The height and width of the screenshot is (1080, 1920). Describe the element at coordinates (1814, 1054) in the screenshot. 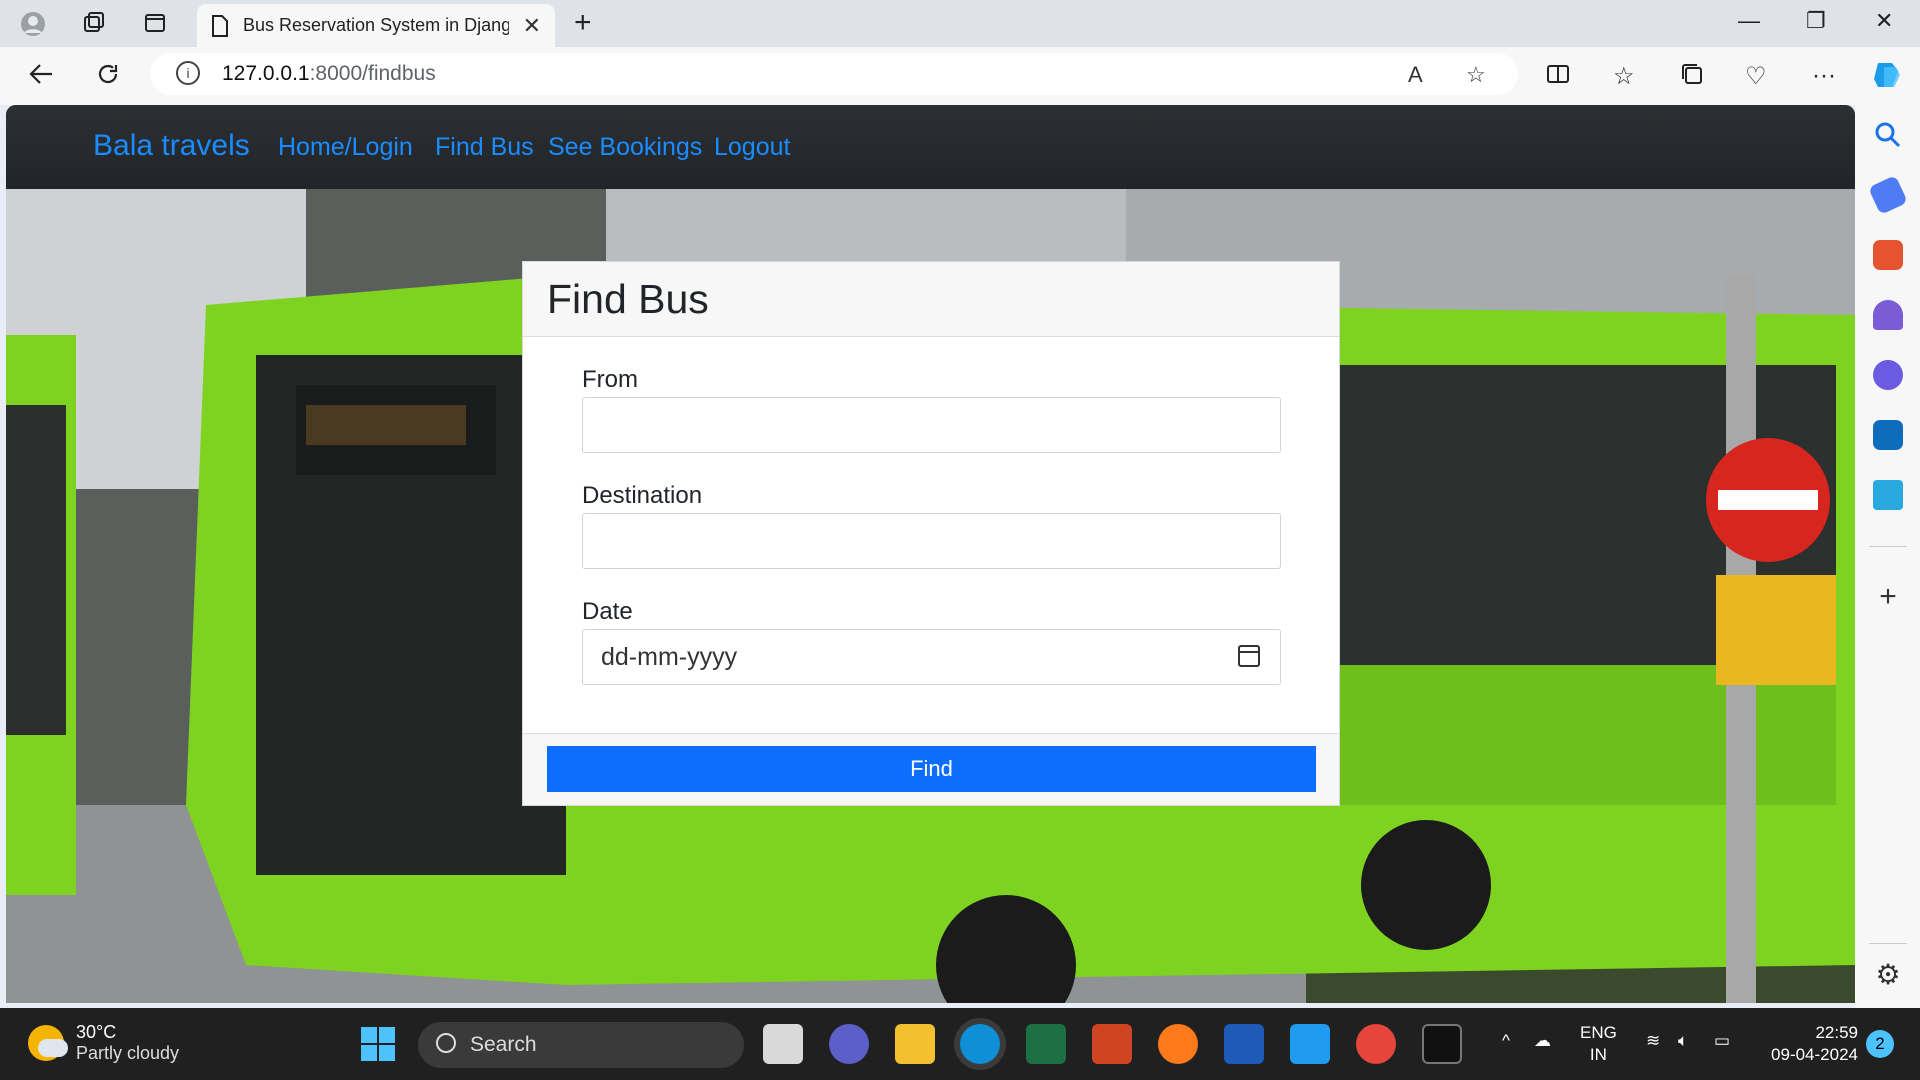

I see `clock-date: 09-04-2024` at that location.